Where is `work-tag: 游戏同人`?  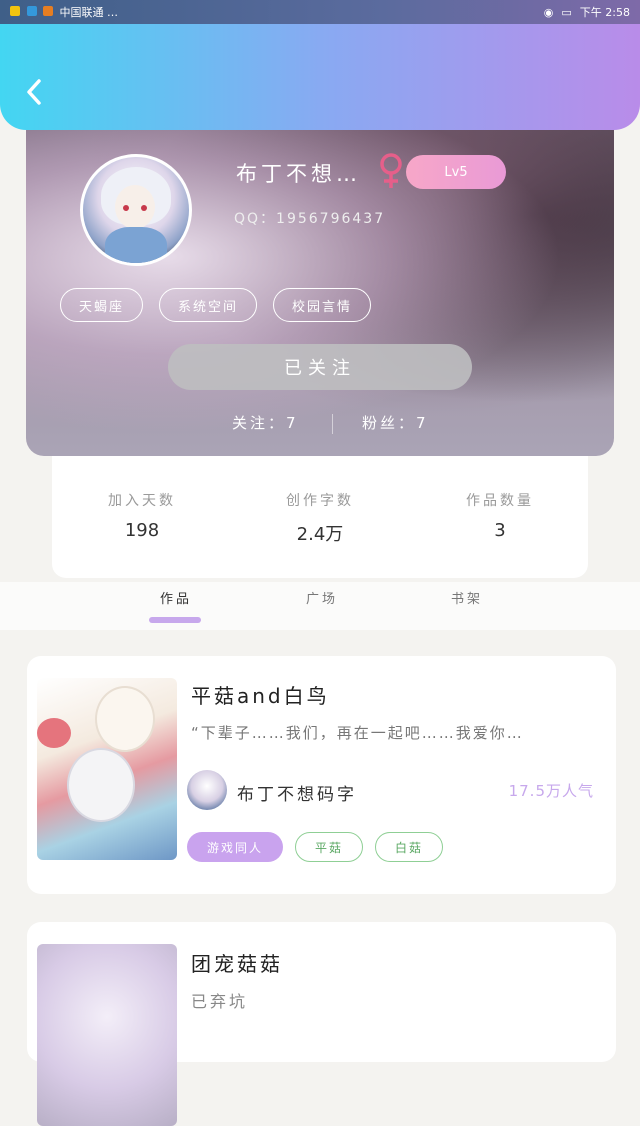
work-tag: 游戏同人 is located at coordinates (235, 847).